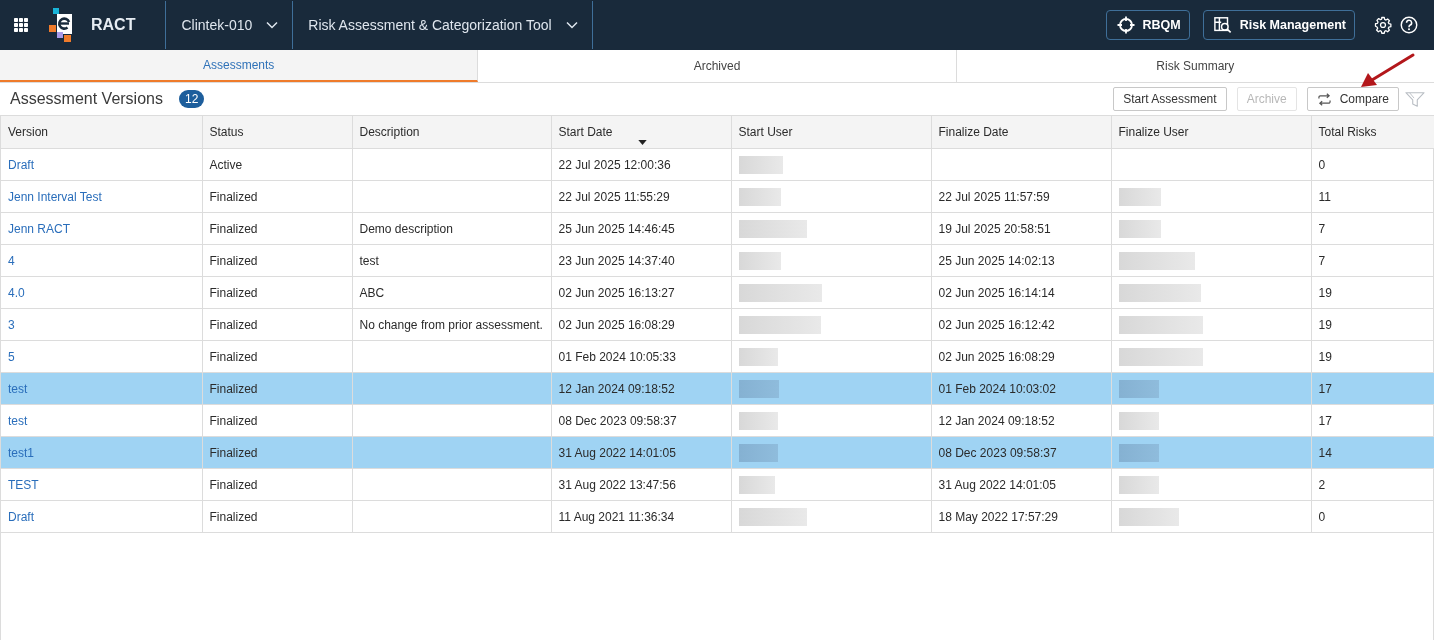 The width and height of the screenshot is (1434, 640). Describe the element at coordinates (1372, 132) in the screenshot. I see `column-header: Total Risks` at that location.